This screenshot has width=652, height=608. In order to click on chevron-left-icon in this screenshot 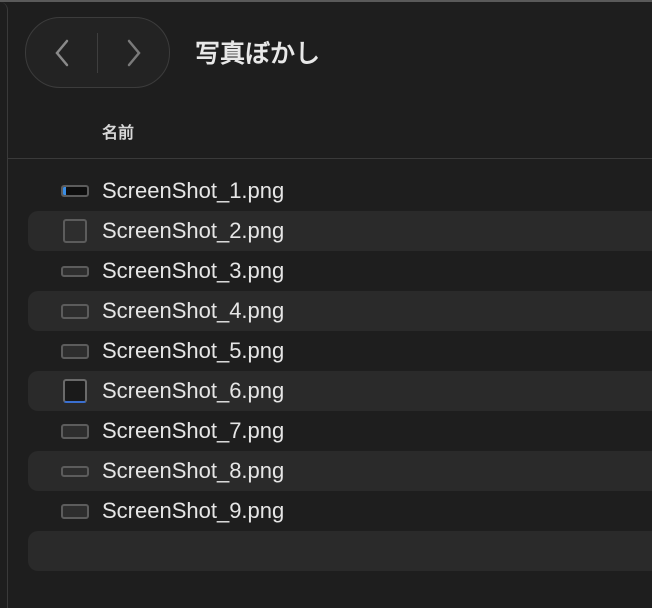, I will do `click(61, 52)`.